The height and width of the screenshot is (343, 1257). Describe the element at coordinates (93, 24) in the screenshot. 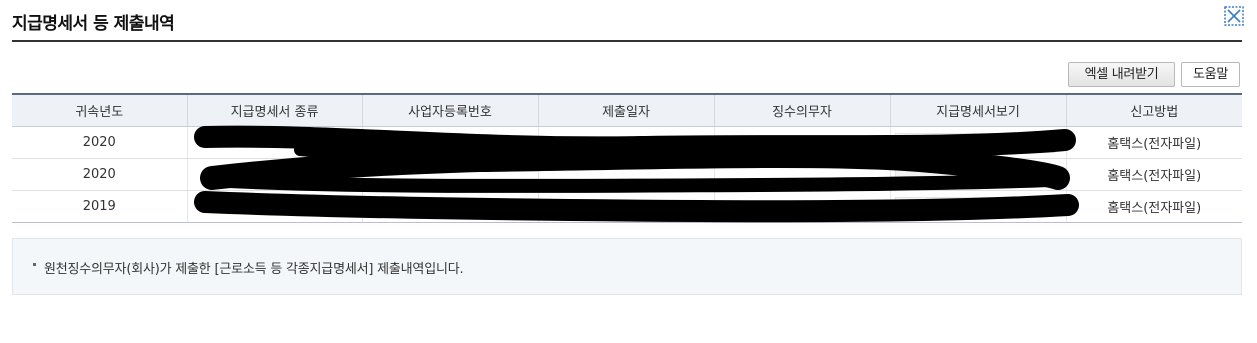

I see `page-title: 지급명세서 등 제출내역` at that location.